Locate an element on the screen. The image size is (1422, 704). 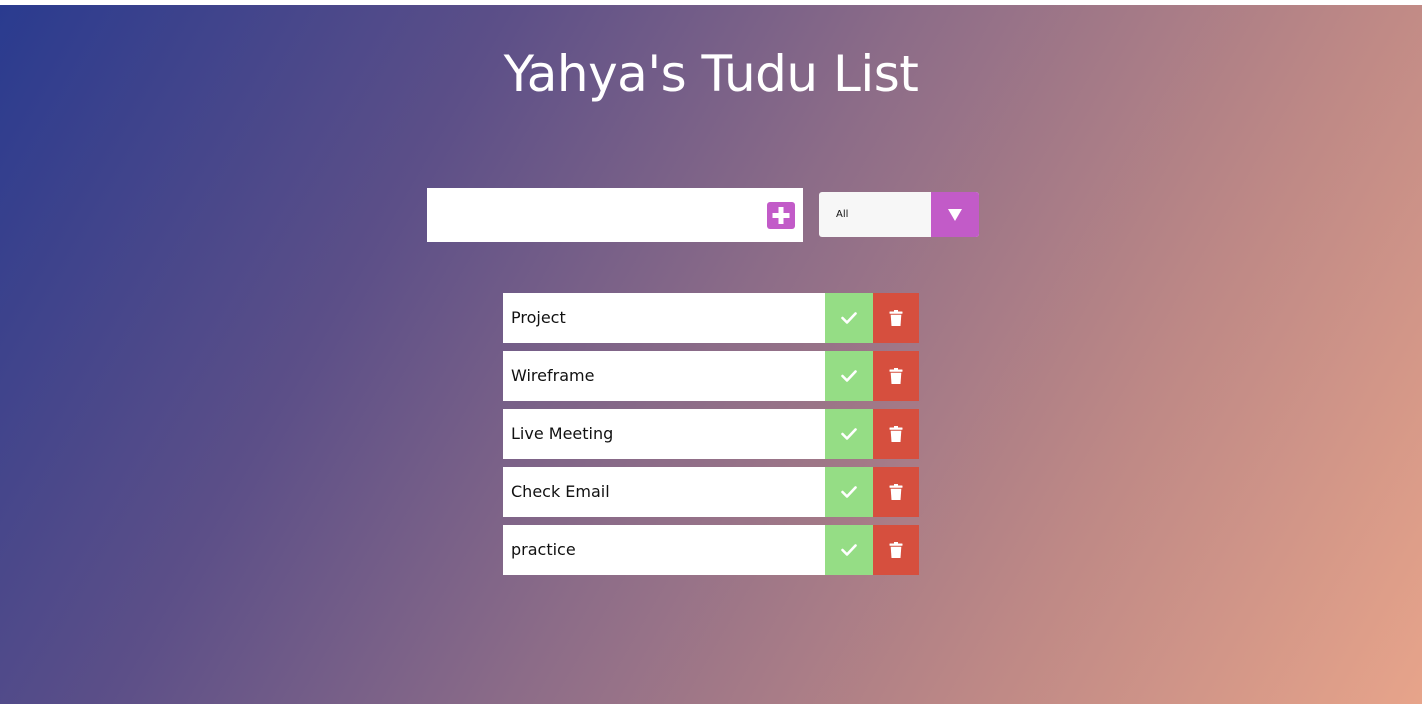
todo-item: Project is located at coordinates (711, 318).